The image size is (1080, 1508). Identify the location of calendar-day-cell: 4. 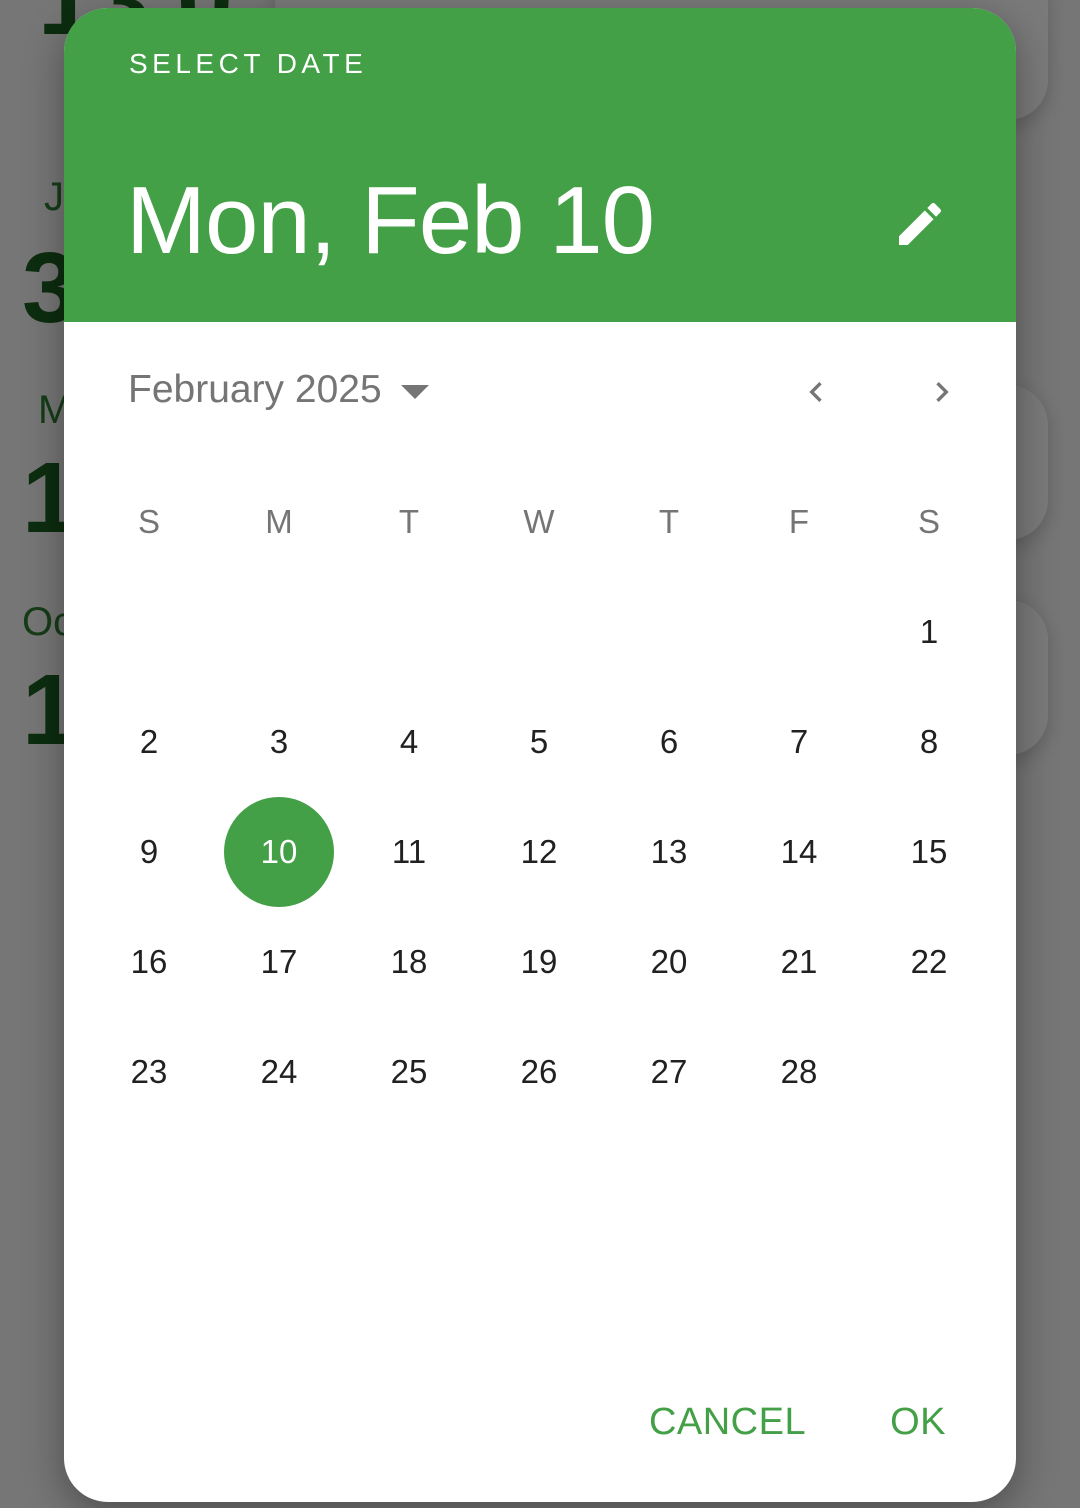
(409, 742).